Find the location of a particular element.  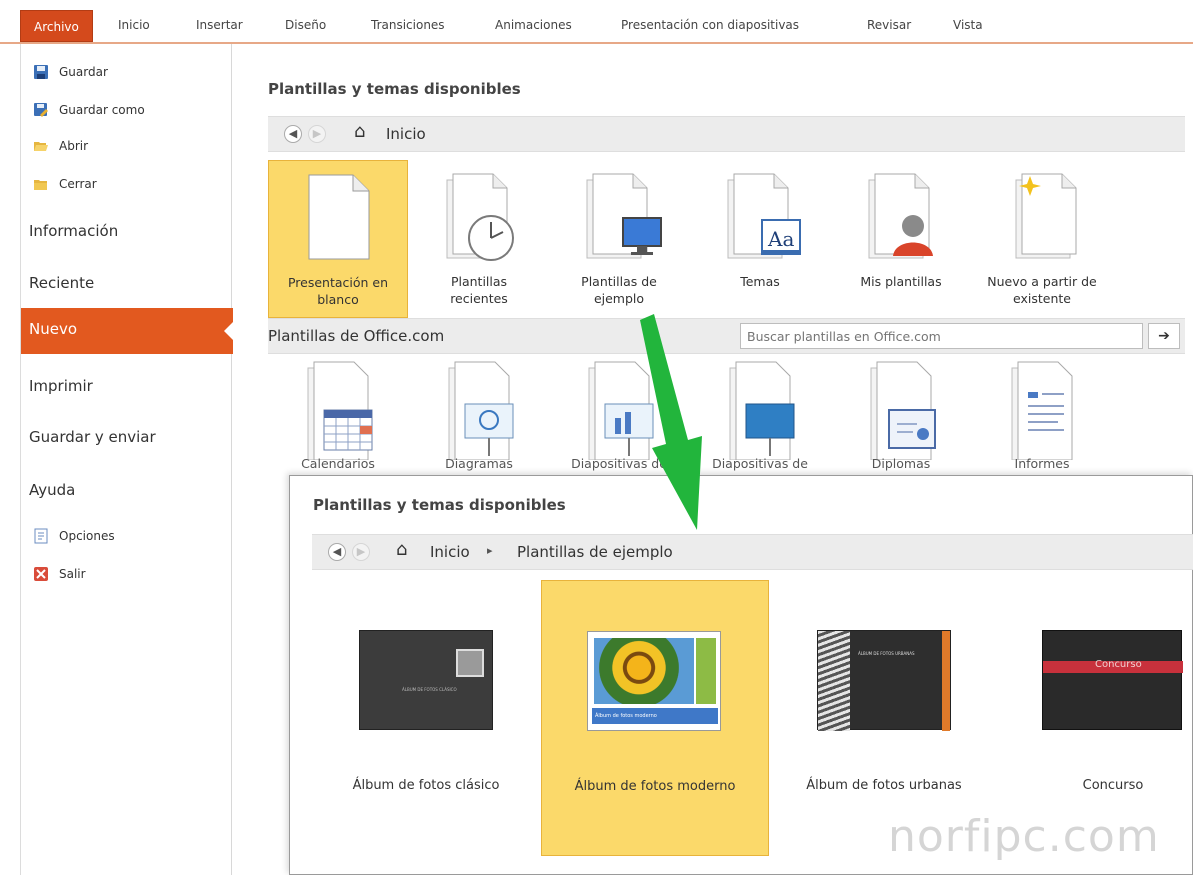

tile-recent-templates: Plantillas recientes is located at coordinates (479, 239).